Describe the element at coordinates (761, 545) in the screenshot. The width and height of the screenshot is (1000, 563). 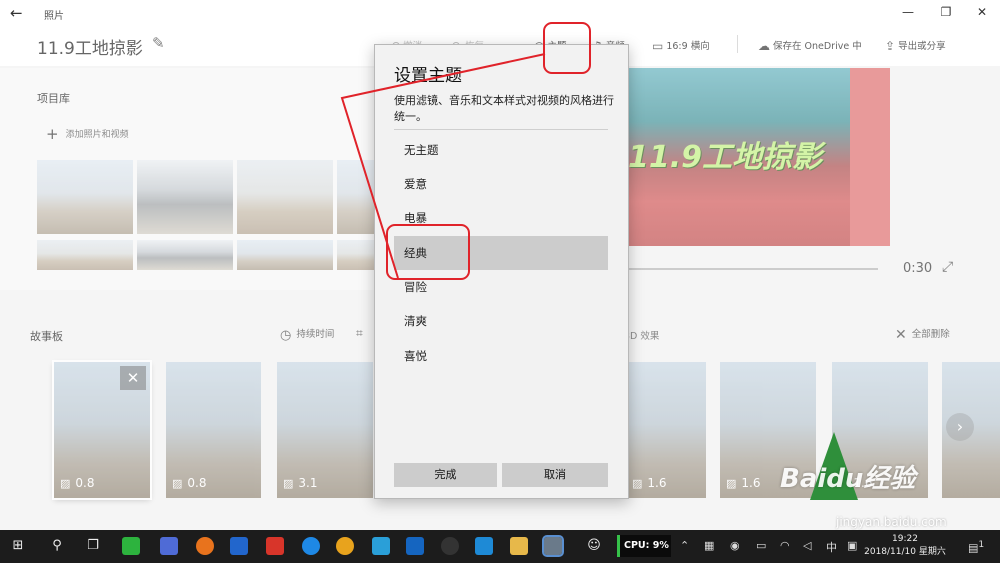
I see `battery-icon: ▭` at that location.